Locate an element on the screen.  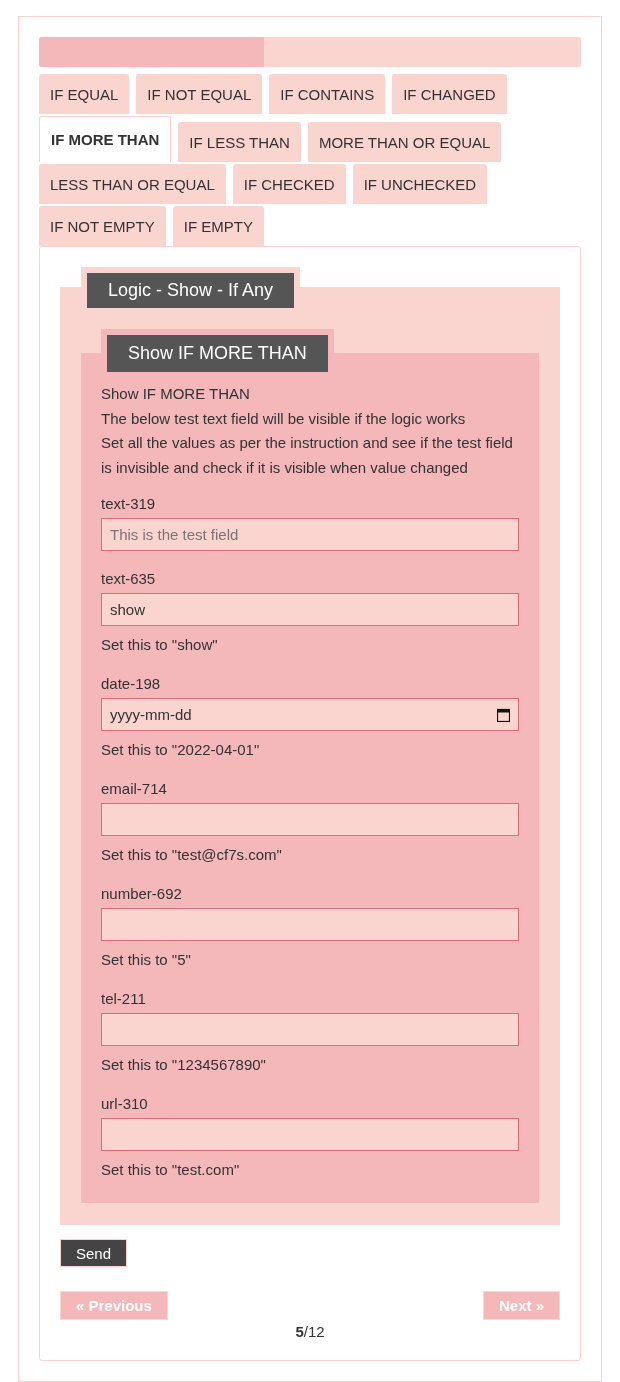
description-text: Set all the values as per the instruction and see if the test field is invisible and check if it is visible when value changed is located at coordinates (307, 455).